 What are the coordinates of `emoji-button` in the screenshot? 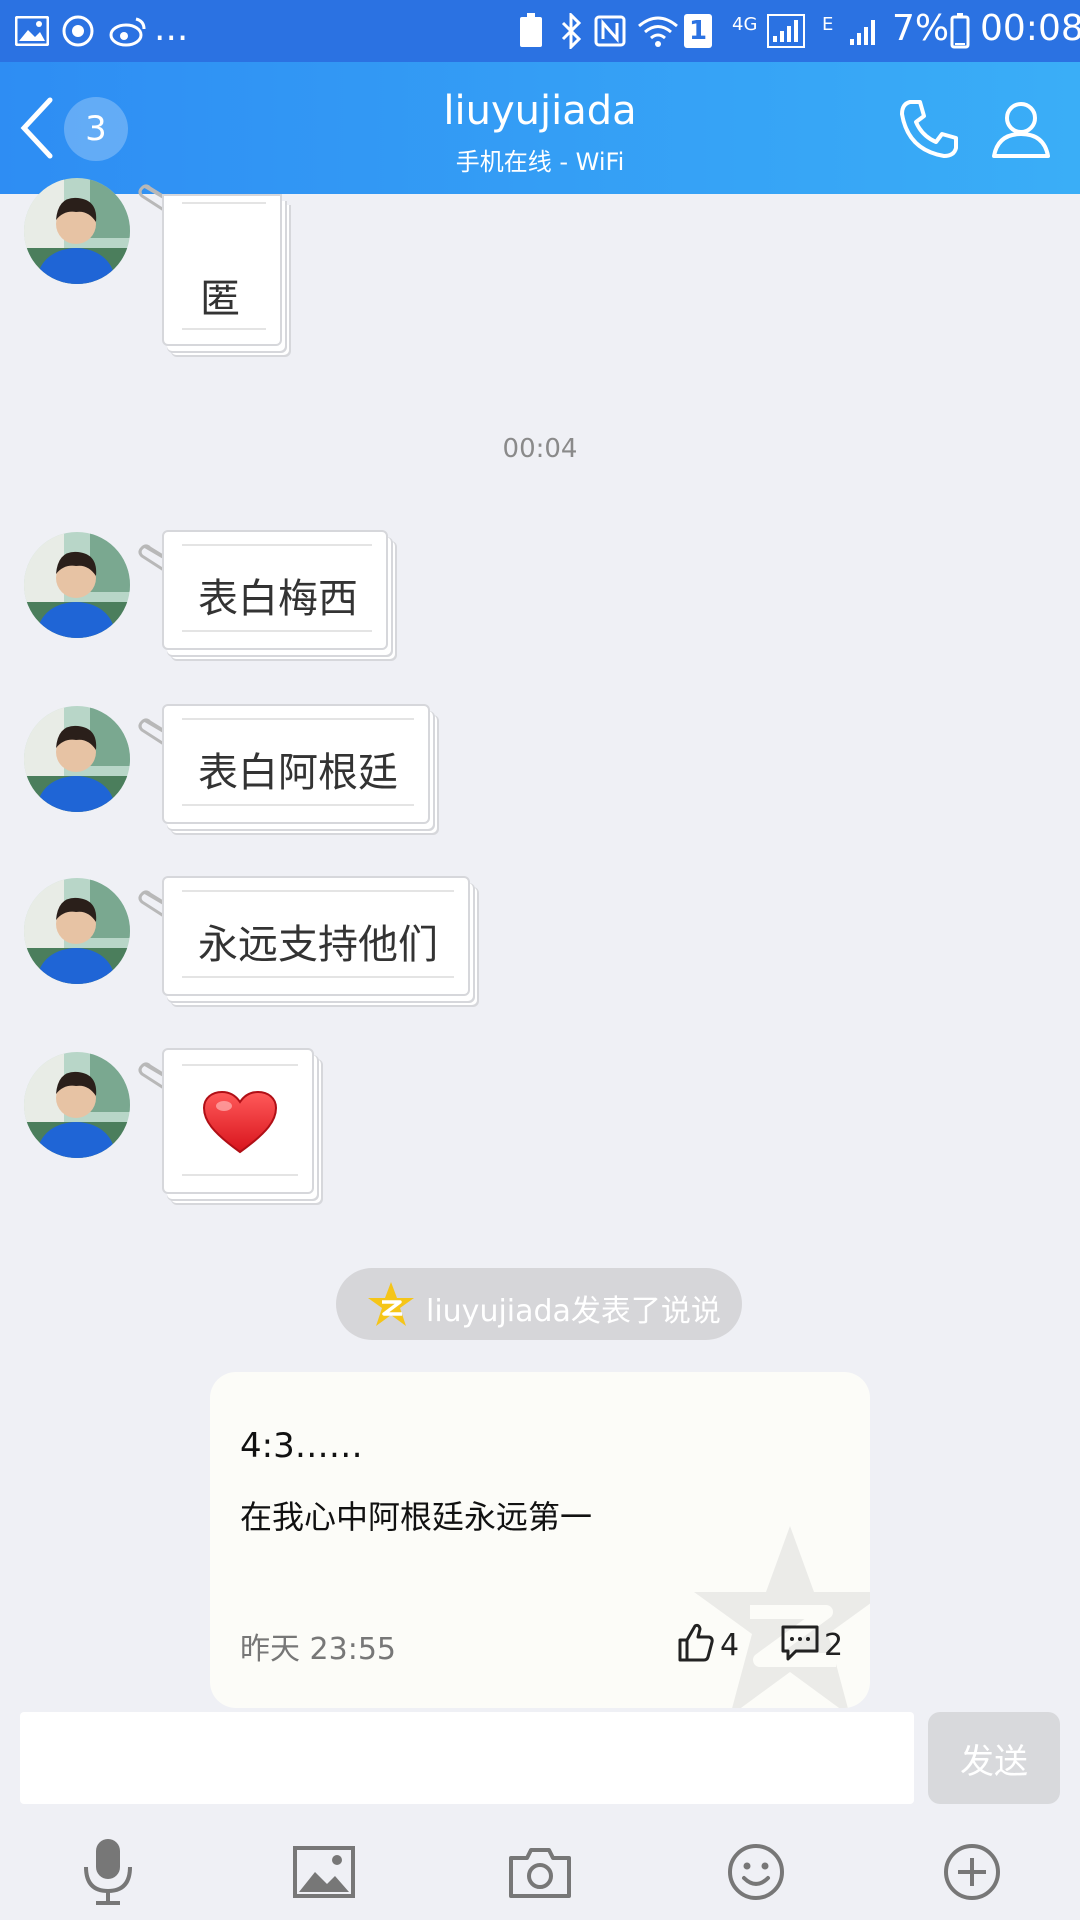 It's located at (756, 1872).